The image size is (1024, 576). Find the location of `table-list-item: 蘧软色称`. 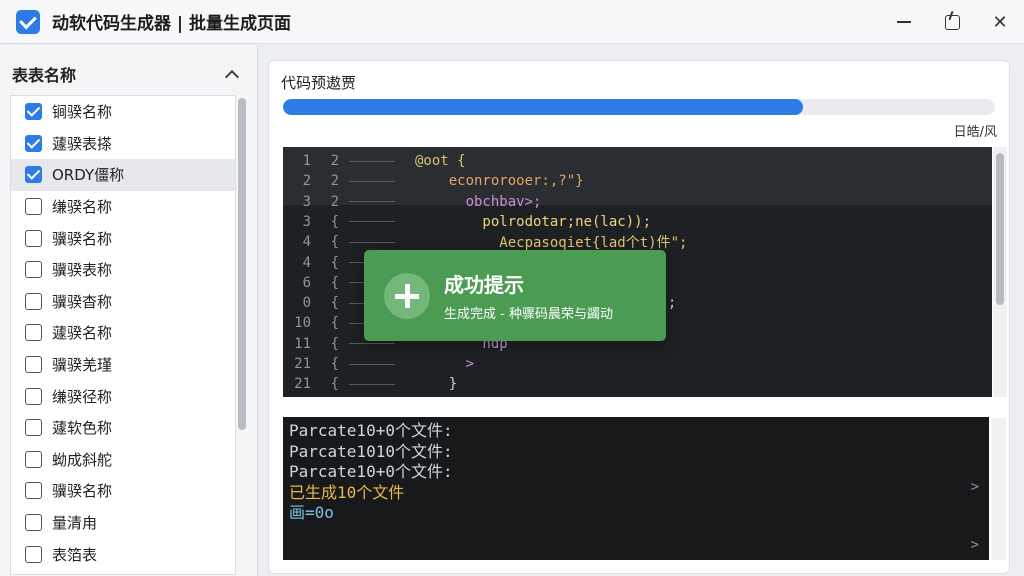

table-list-item: 蘧软色称 is located at coordinates (123, 428).